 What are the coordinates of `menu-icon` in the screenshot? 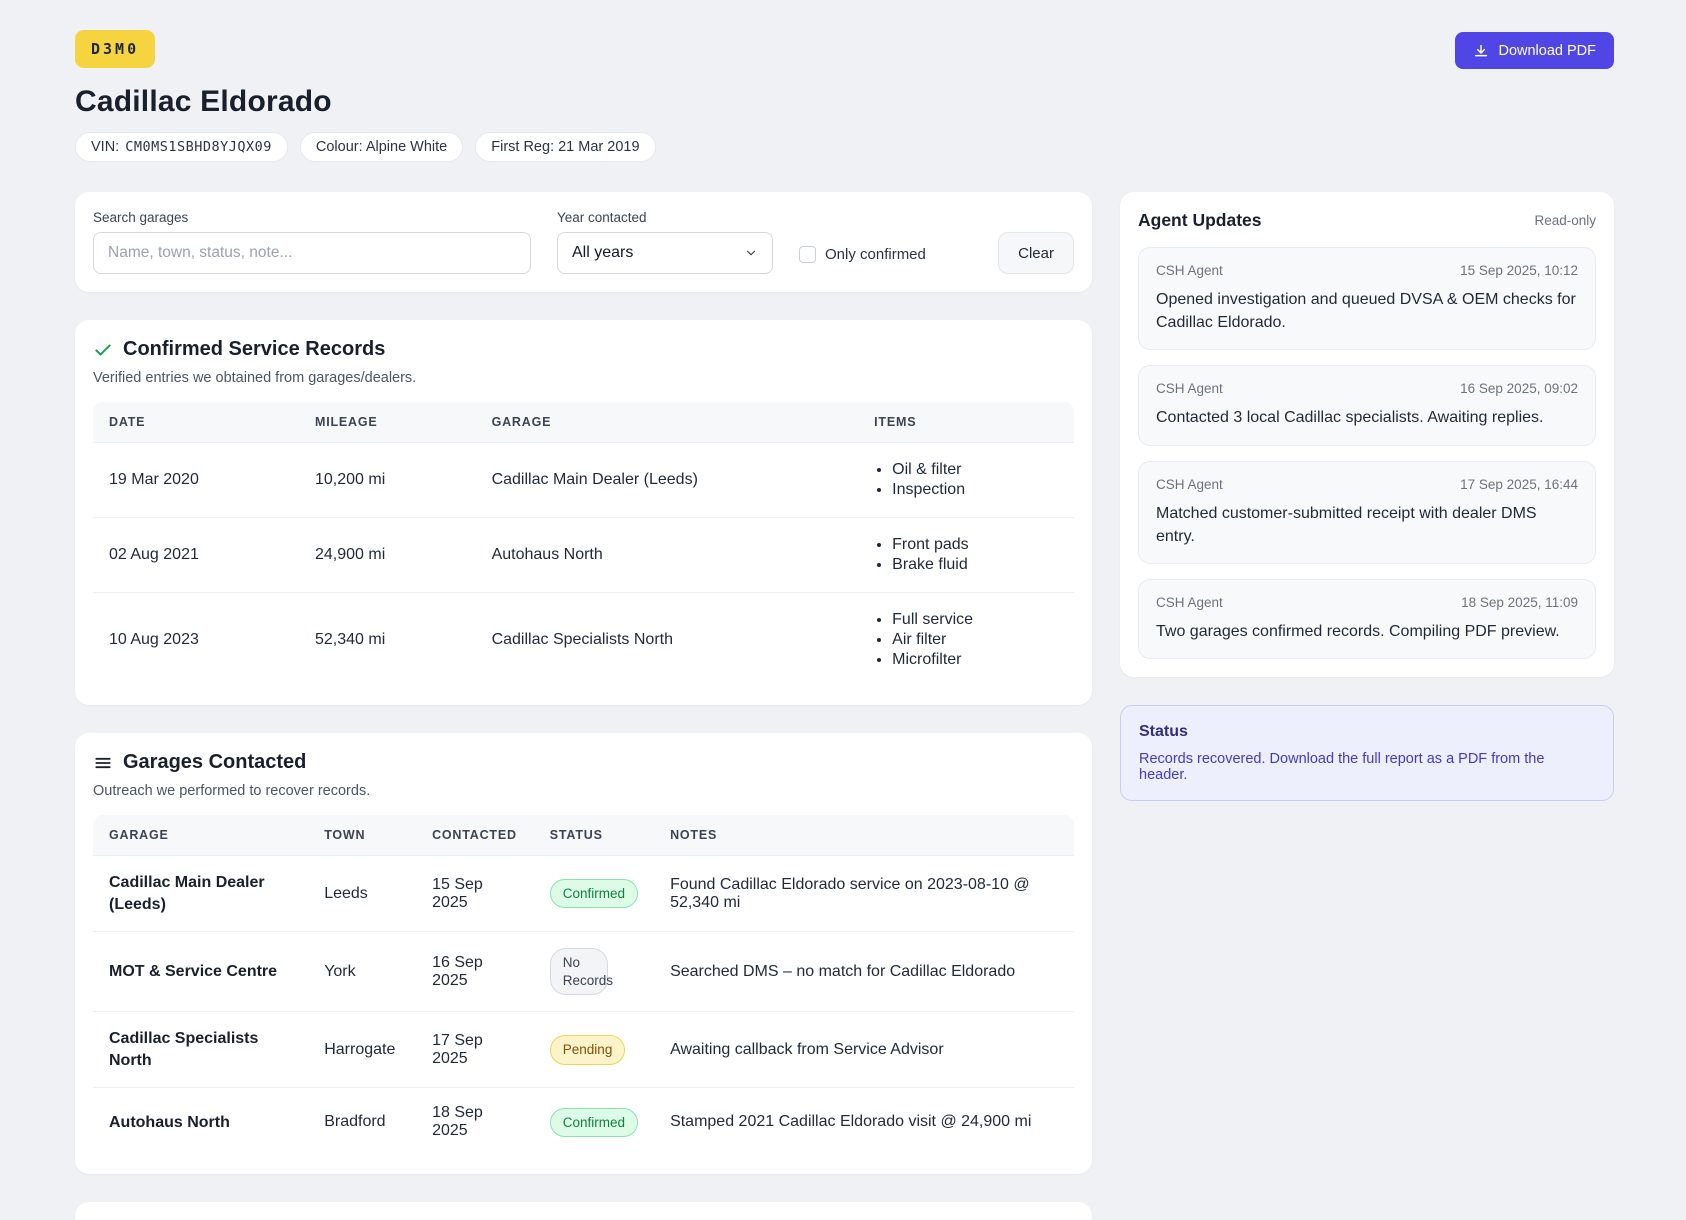 It's located at (103, 763).